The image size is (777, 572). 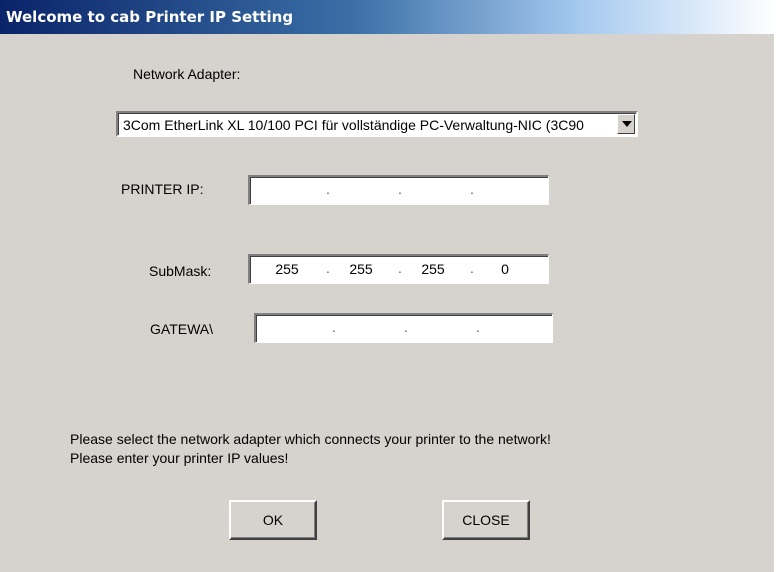 I want to click on submask-octet-2: 255, so click(x=361, y=269).